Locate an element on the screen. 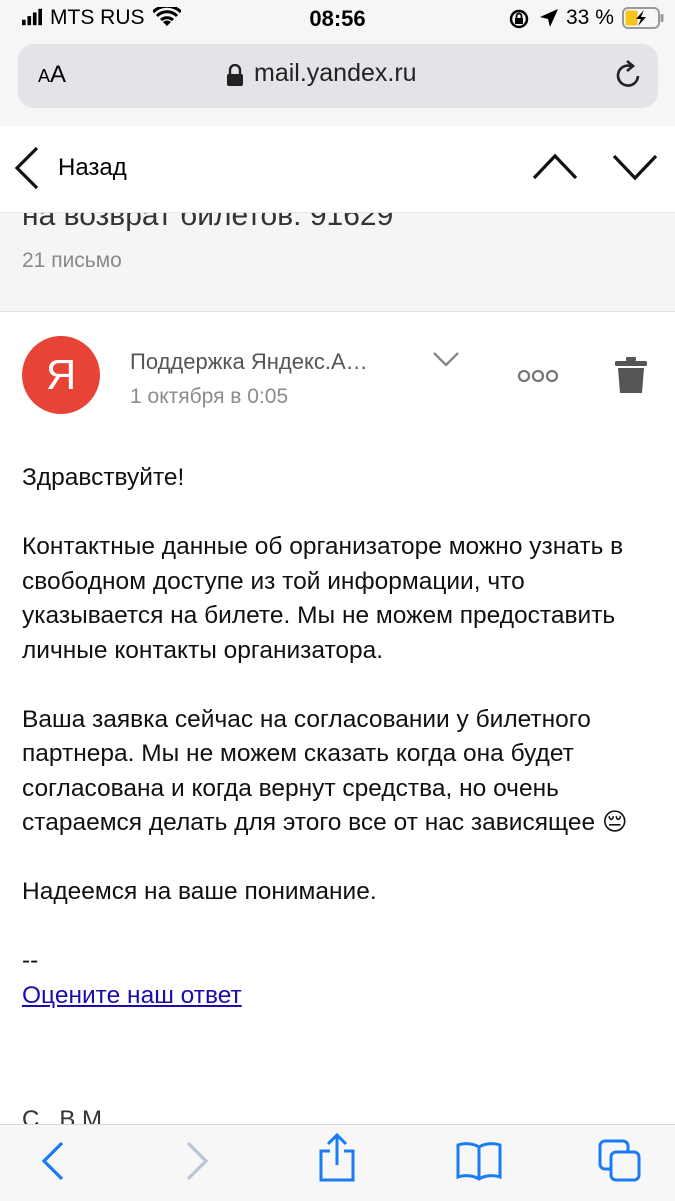 Image resolution: width=675 pixels, height=1201 pixels. back-button: Назад is located at coordinates (70, 168).